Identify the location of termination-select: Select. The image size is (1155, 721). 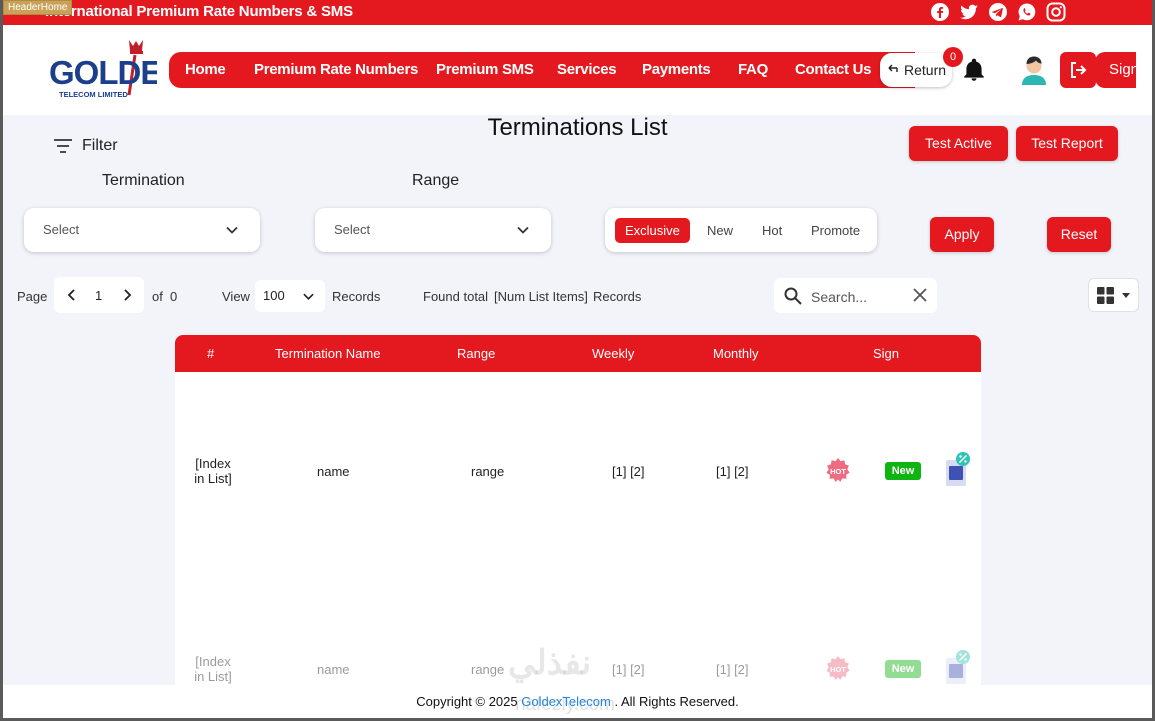
(142, 230).